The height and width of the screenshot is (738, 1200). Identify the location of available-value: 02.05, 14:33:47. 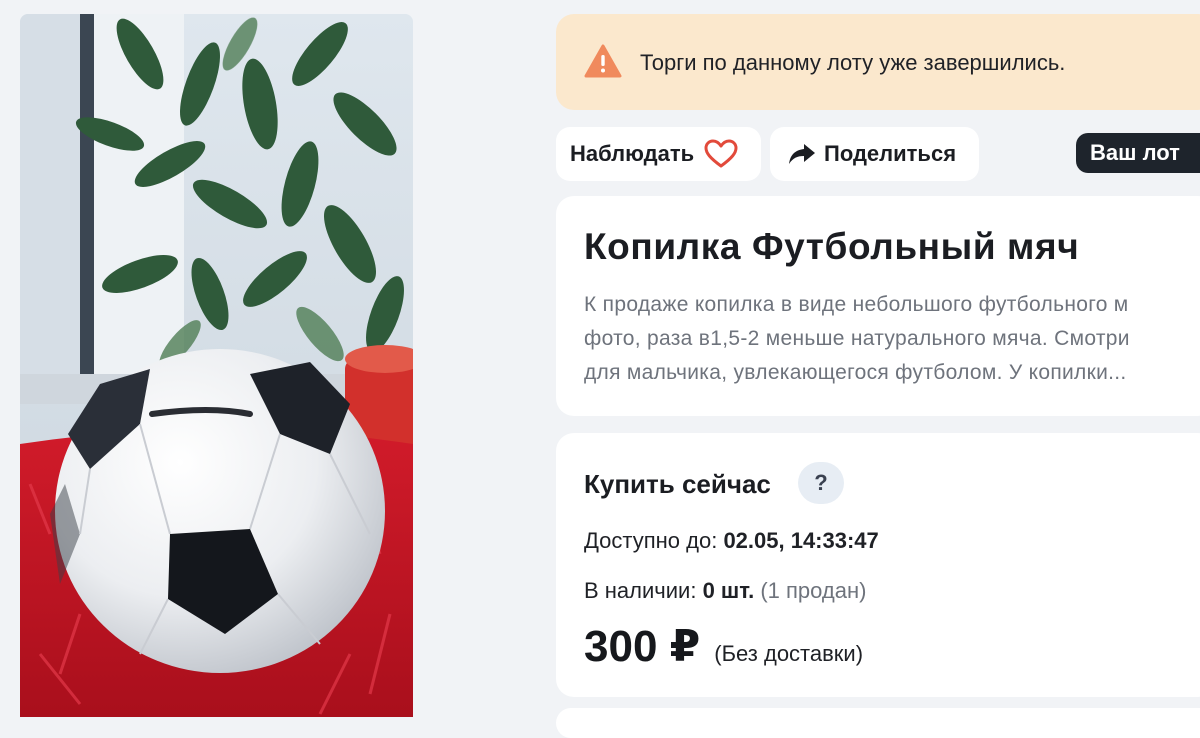
(801, 540).